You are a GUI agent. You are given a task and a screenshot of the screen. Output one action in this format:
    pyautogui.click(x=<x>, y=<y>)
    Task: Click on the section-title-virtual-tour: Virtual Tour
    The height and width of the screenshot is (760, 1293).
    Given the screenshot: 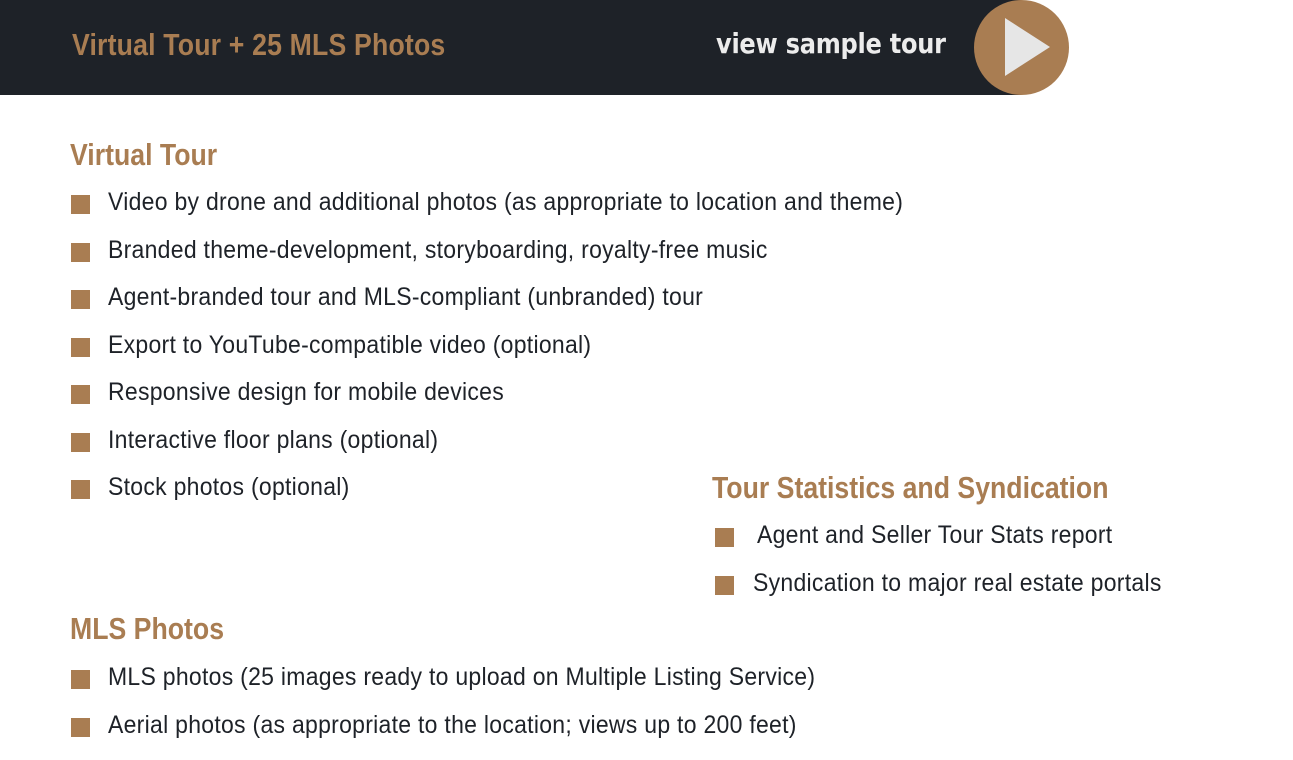 What is the action you would take?
    pyautogui.click(x=144, y=154)
    